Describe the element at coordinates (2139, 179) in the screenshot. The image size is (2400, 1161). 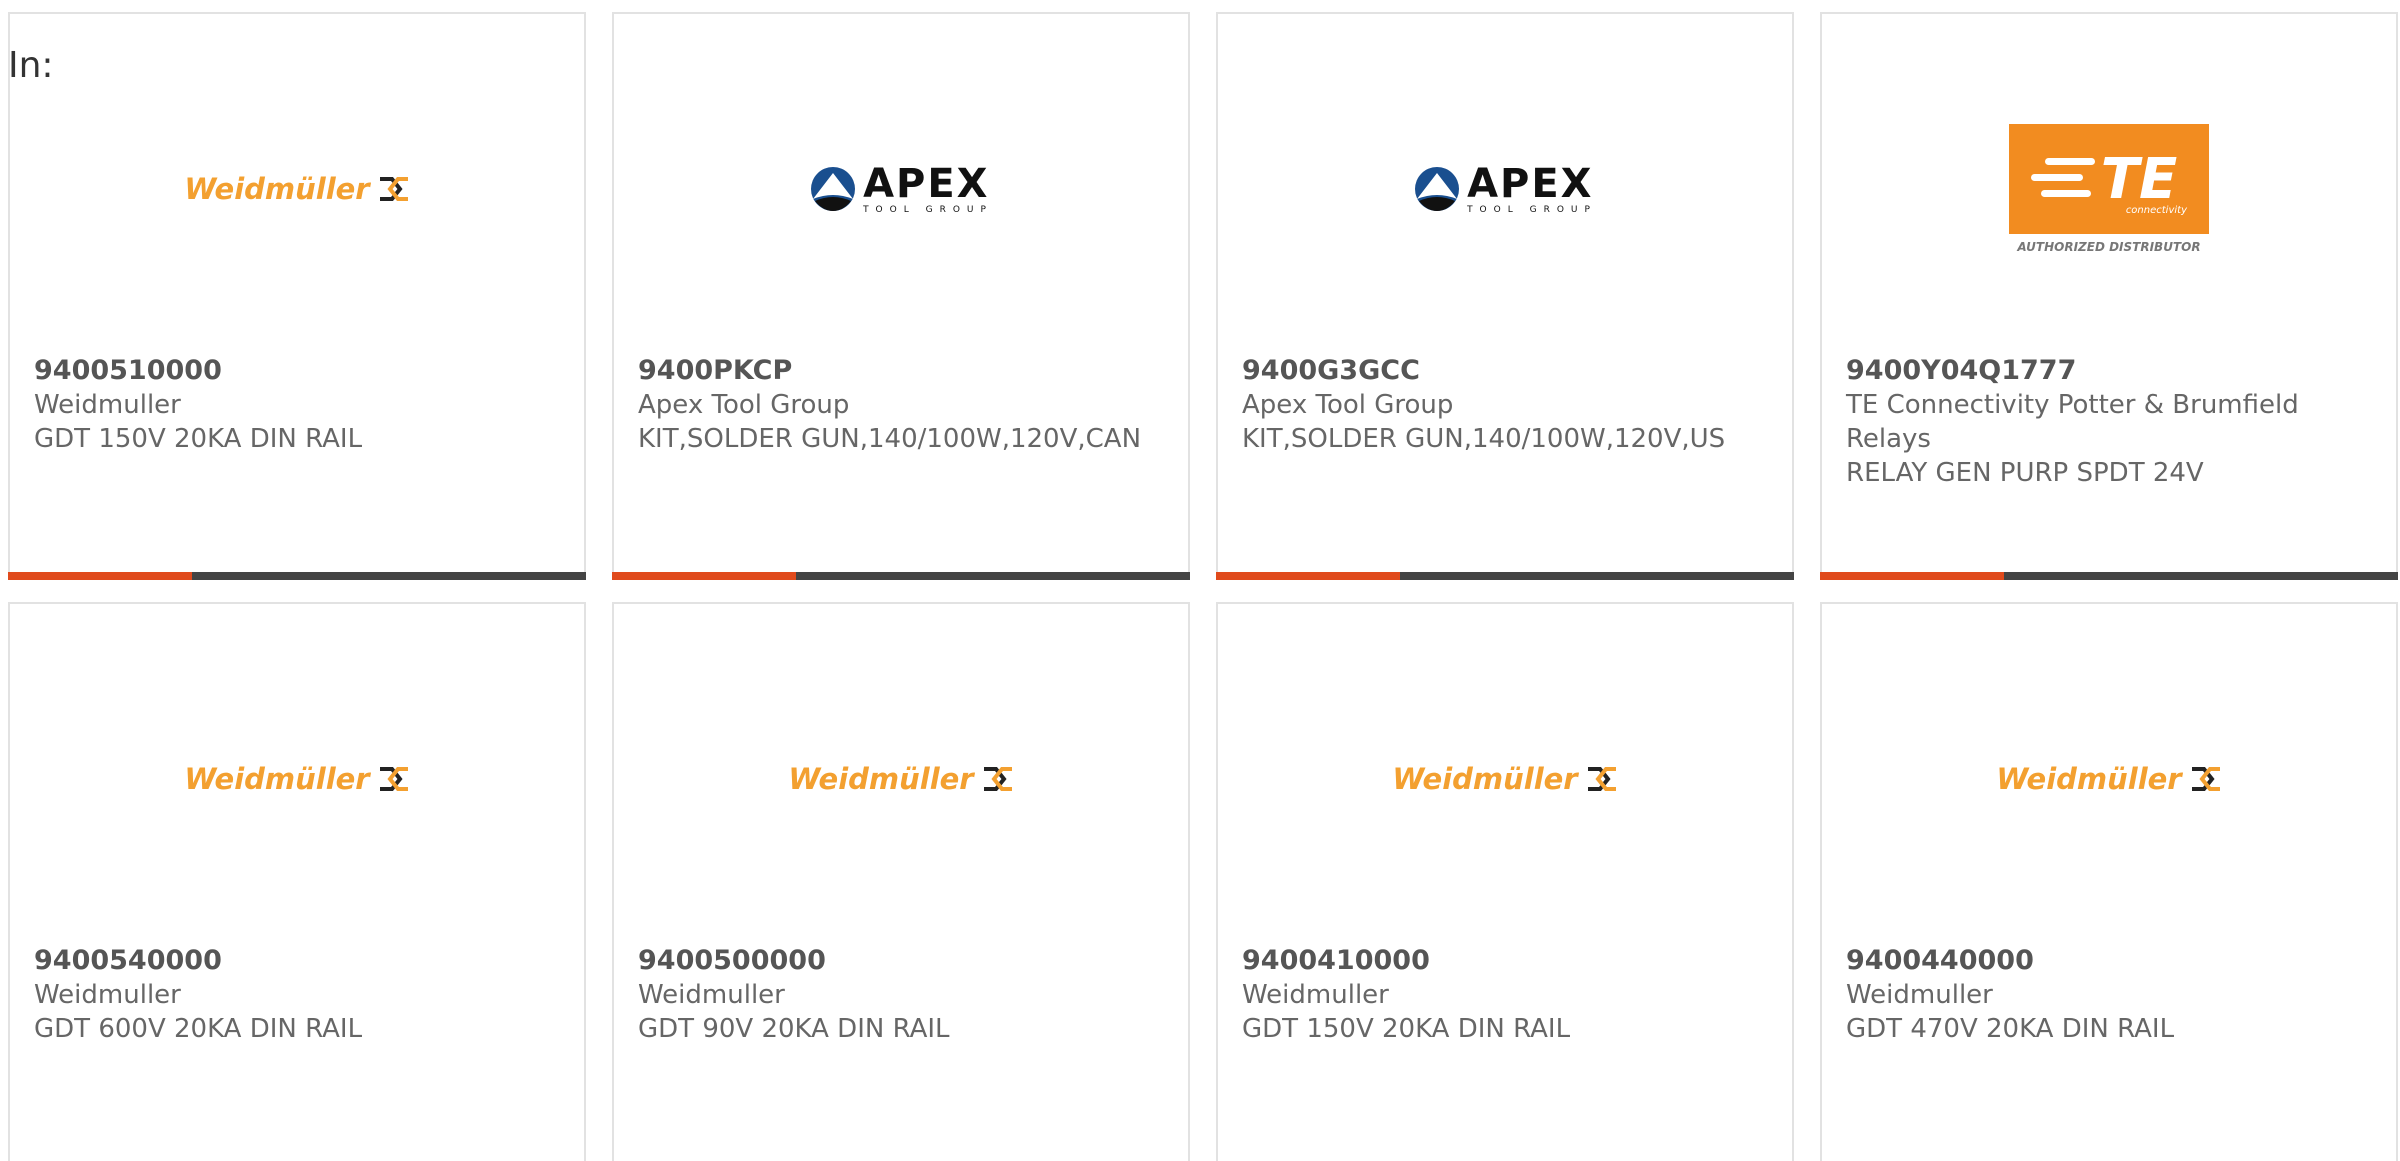
I see `te-logo-text: TE` at that location.